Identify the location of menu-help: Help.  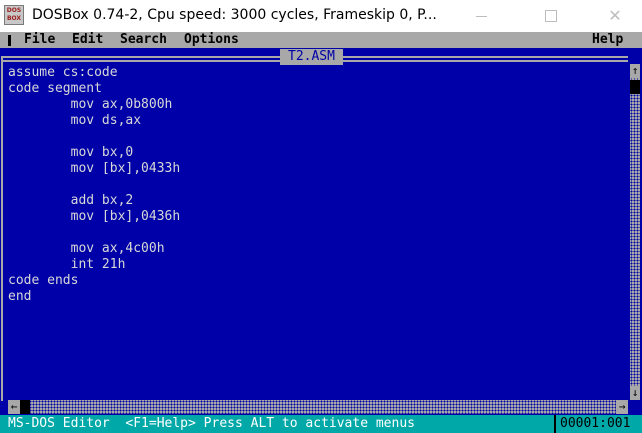
(607, 40).